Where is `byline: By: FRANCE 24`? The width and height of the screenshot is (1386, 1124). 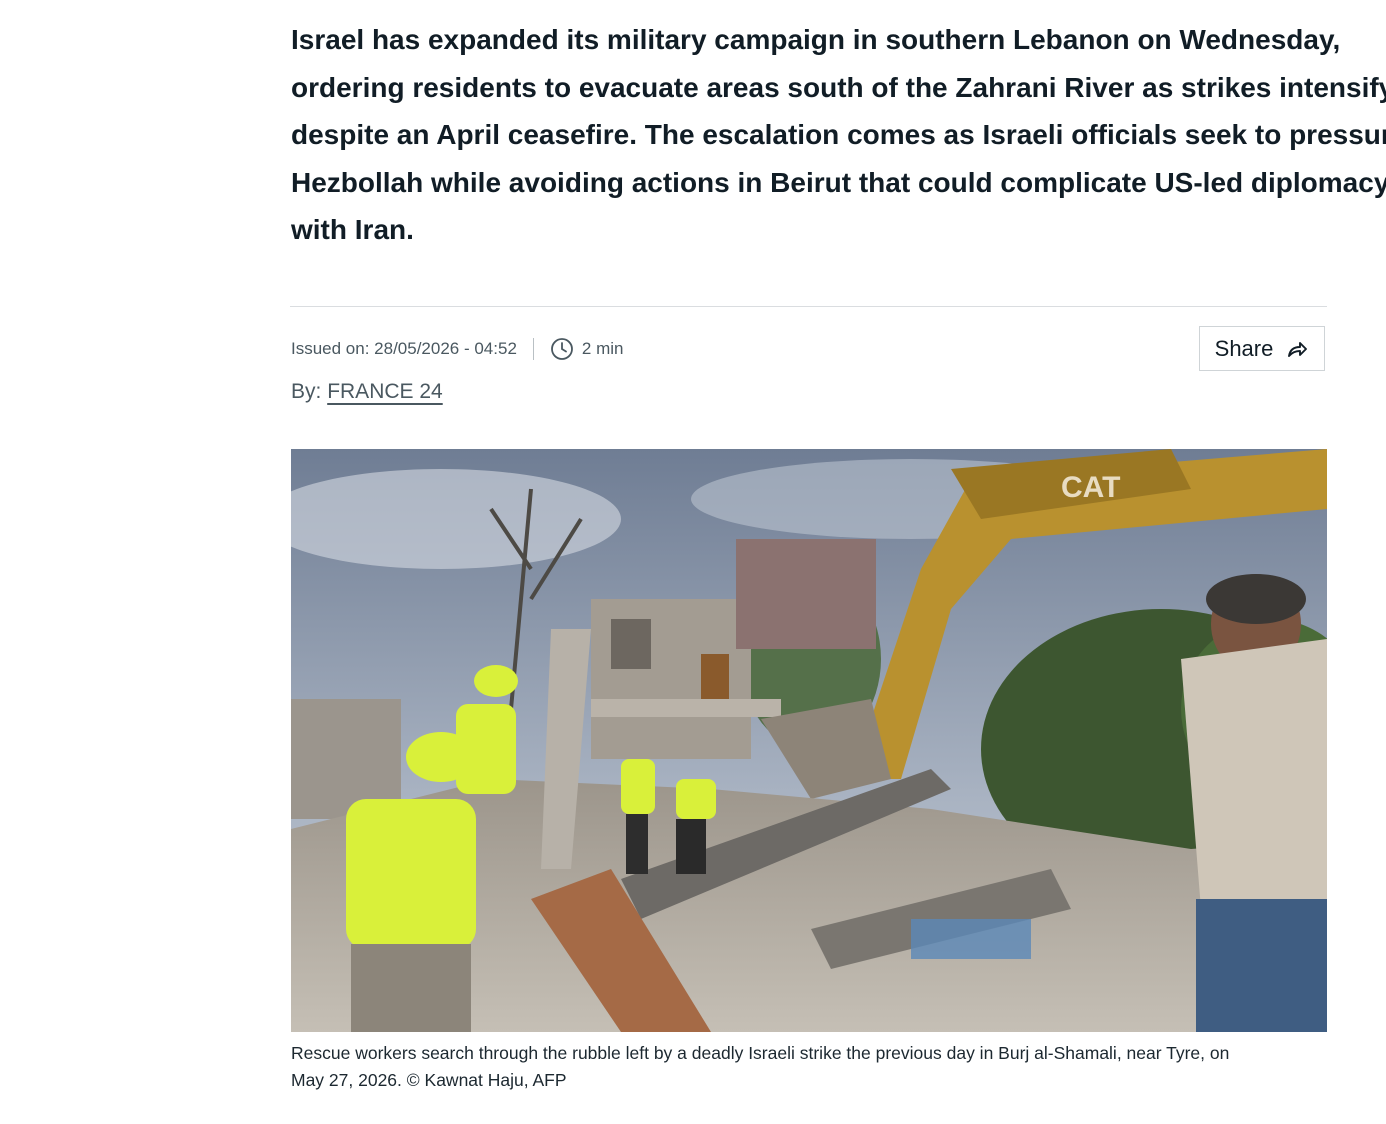
byline: By: FRANCE 24 is located at coordinates (367, 392).